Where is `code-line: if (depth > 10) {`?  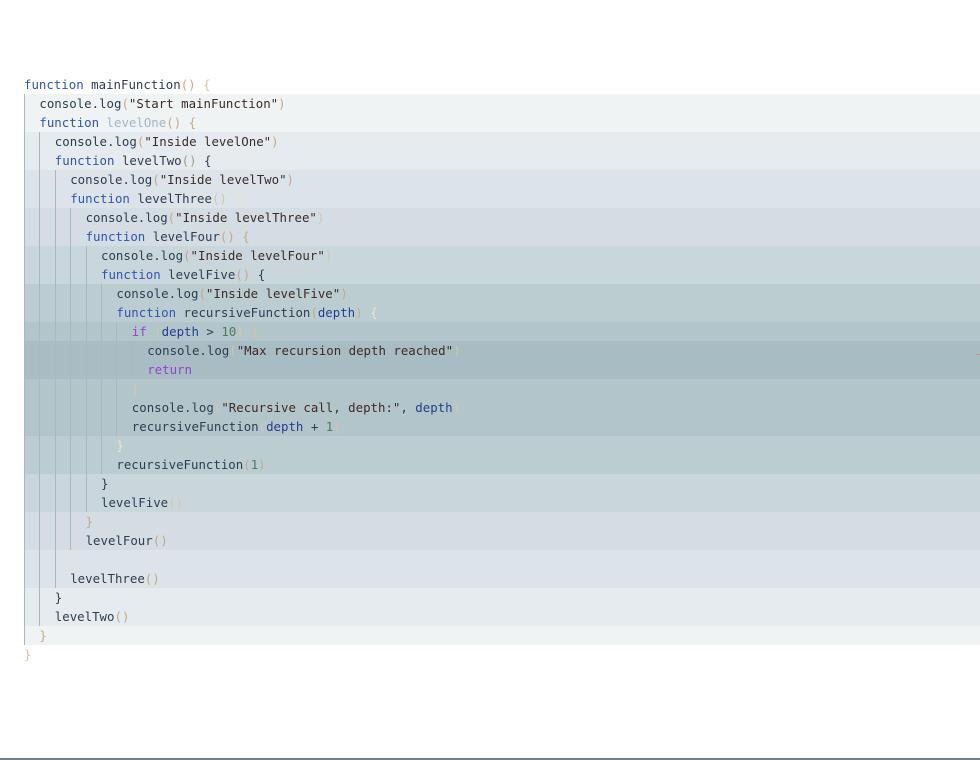
code-line: if (depth > 10) { is located at coordinates (490, 331).